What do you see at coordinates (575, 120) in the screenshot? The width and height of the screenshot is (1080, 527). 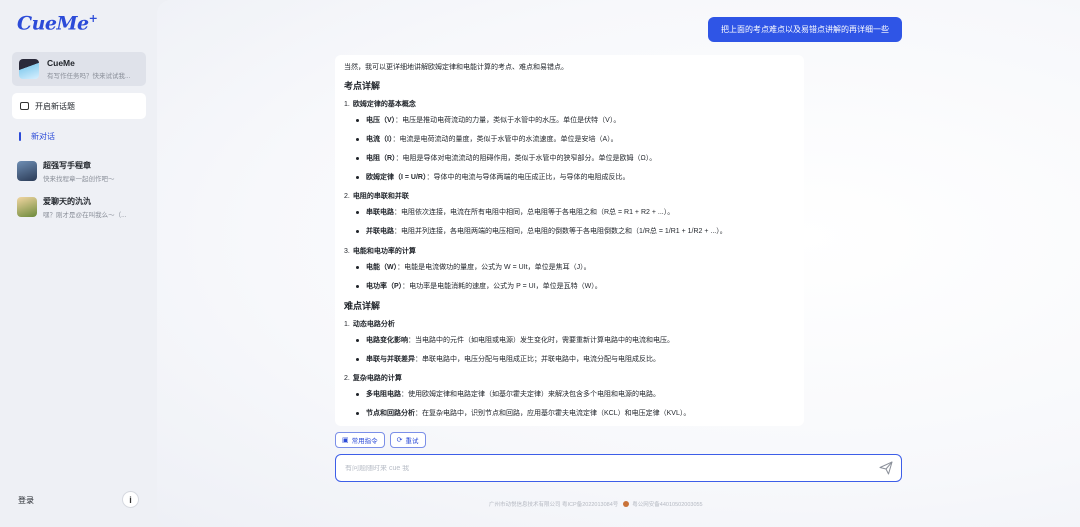 I see `answer-list-item: 电压（V）：电压是推动电荷流动的力量，类似于水管中的水压。单位是伏特（V）。` at bounding box center [575, 120].